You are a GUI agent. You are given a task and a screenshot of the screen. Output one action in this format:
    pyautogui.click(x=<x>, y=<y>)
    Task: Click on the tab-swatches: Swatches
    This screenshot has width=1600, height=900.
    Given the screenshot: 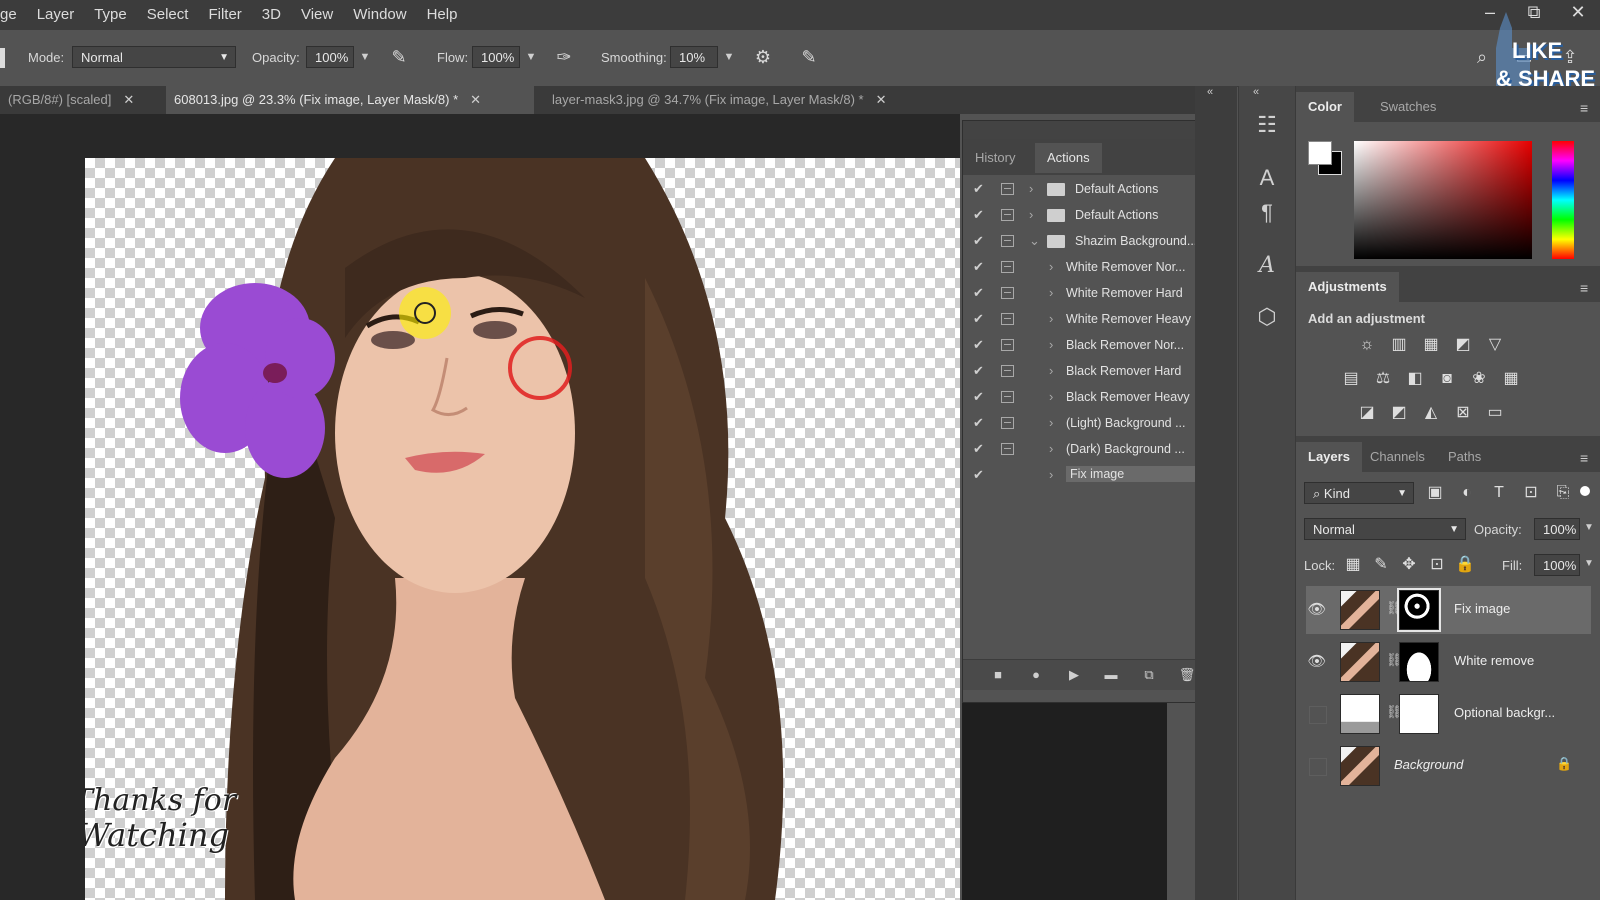 What is the action you would take?
    pyautogui.click(x=1408, y=107)
    